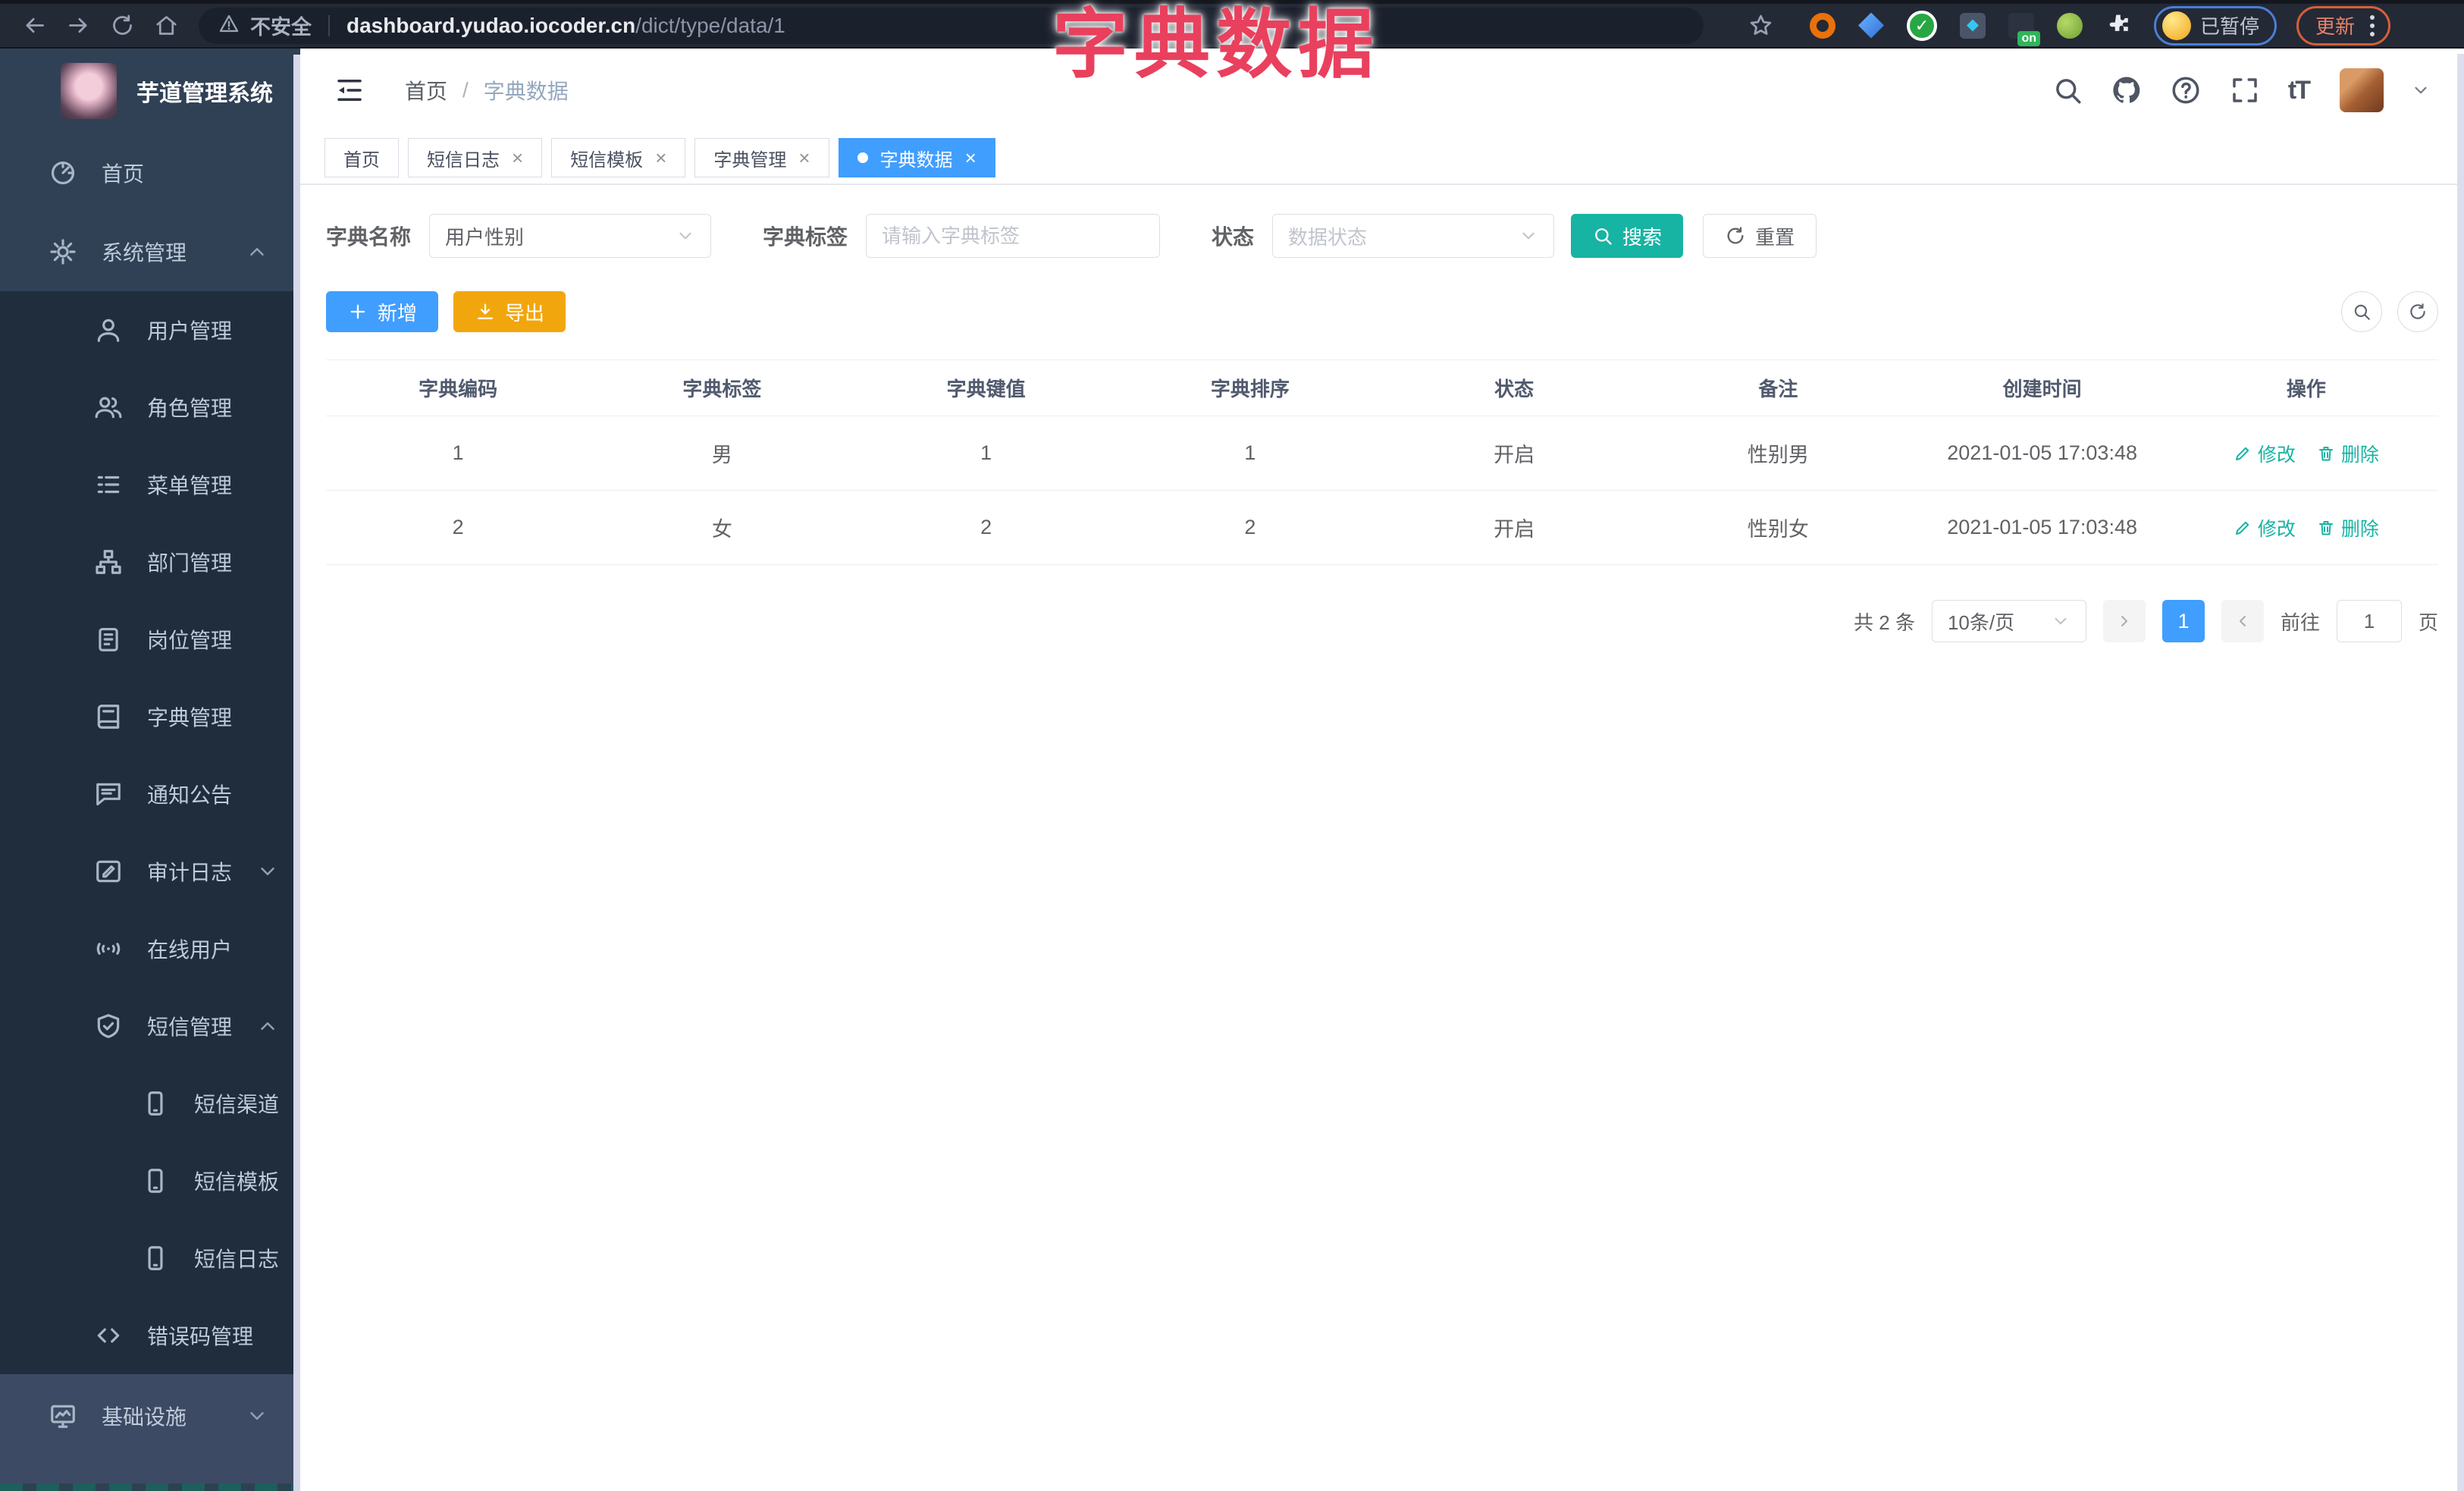 This screenshot has height=1491, width=2464. I want to click on prev-page-button, so click(2124, 621).